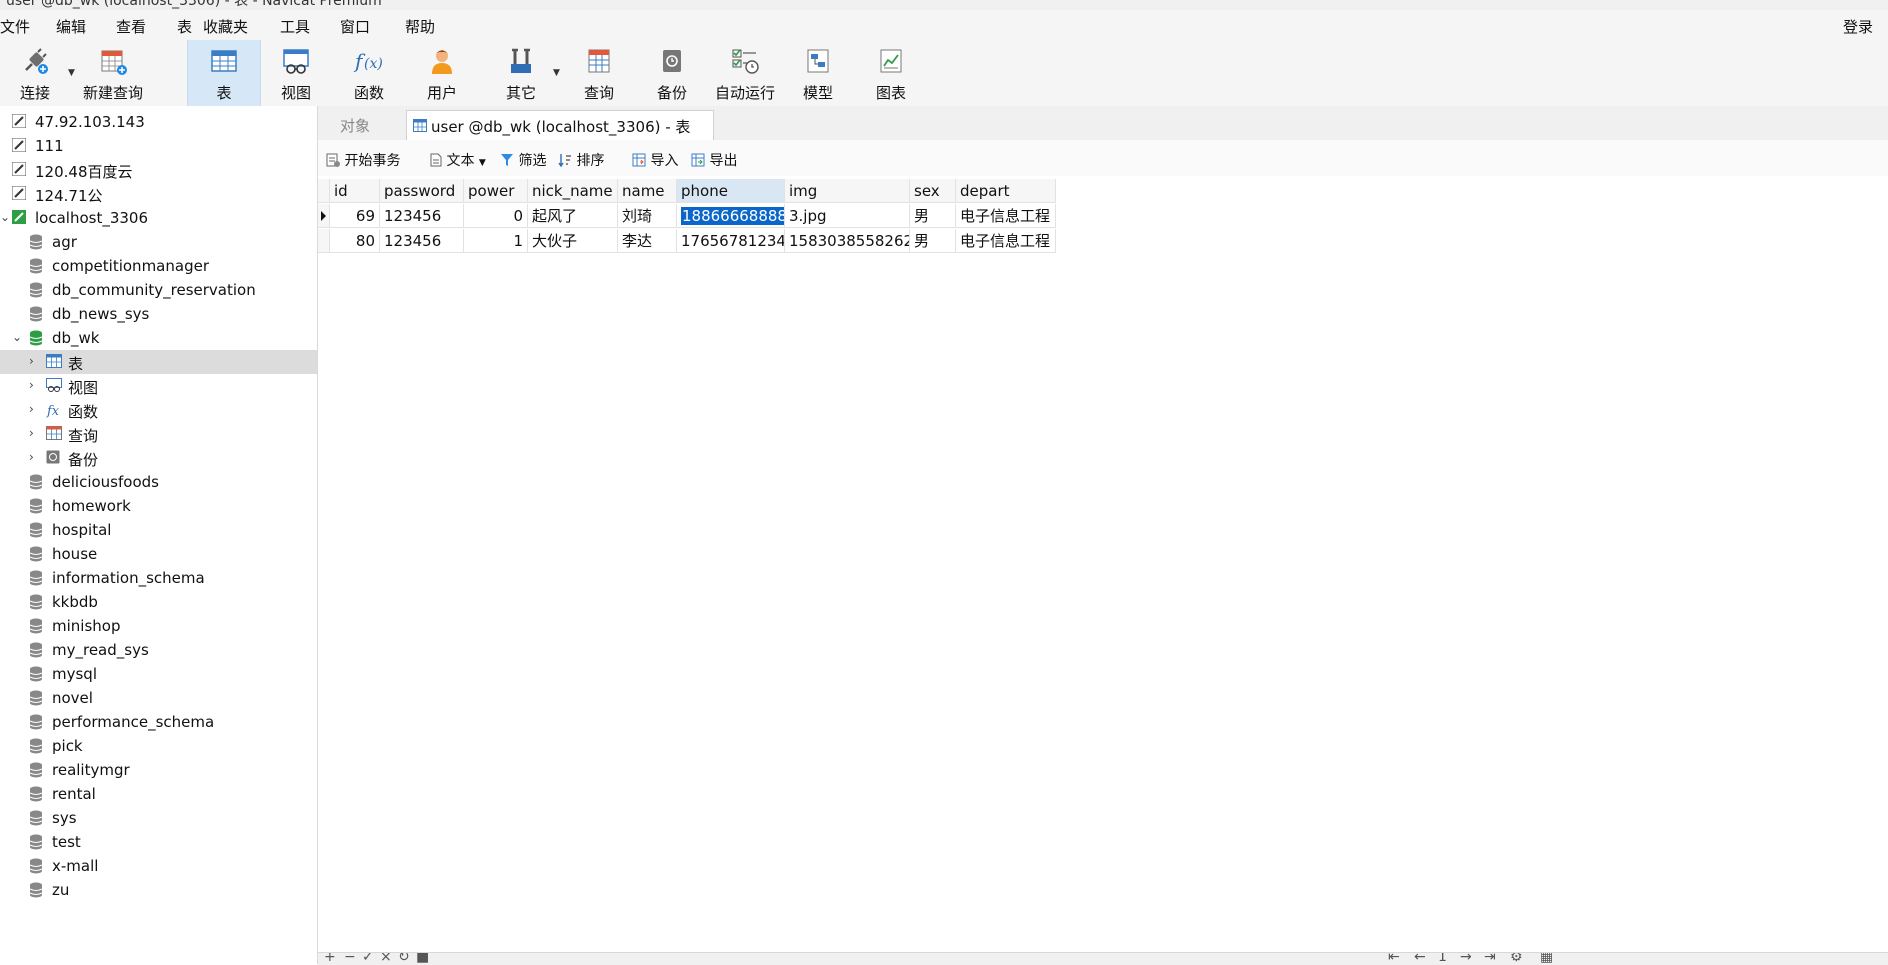  Describe the element at coordinates (556, 73) in the screenshot. I see `other-dropdown-icon: ▼` at that location.